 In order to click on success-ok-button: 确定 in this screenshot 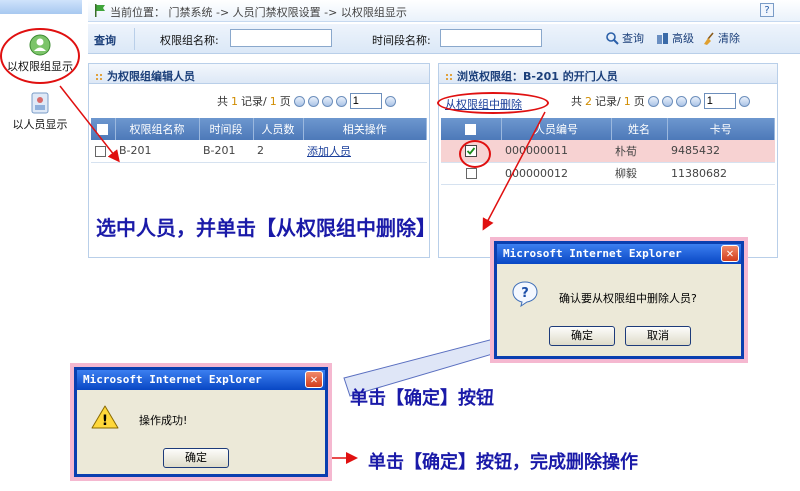, I will do `click(196, 458)`.